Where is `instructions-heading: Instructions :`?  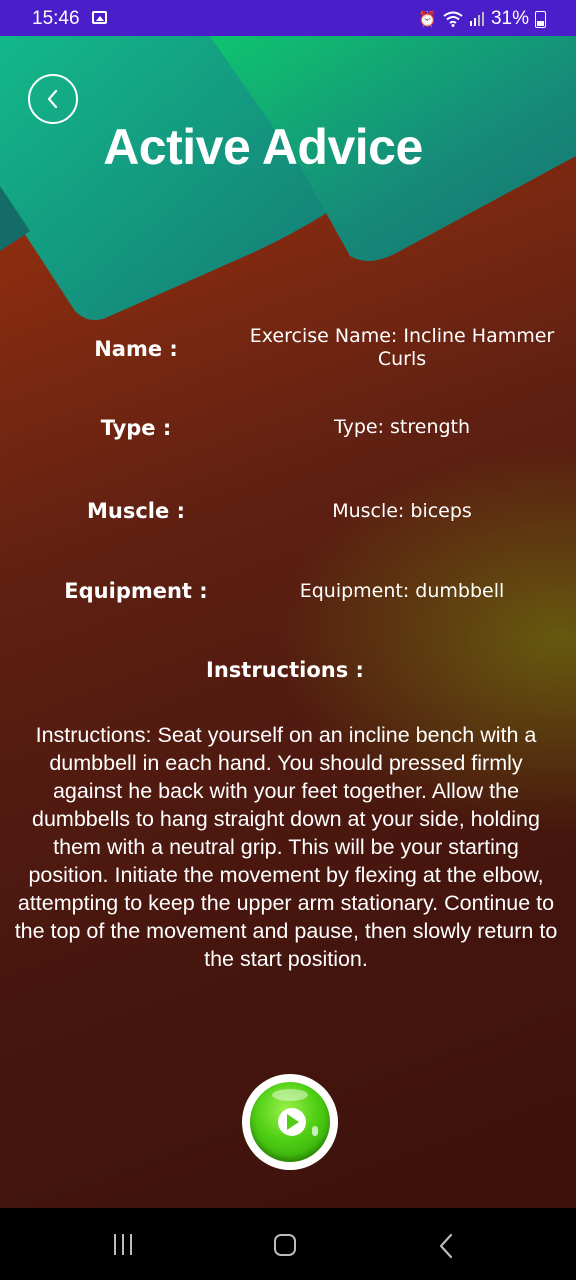
instructions-heading: Instructions : is located at coordinates (285, 670).